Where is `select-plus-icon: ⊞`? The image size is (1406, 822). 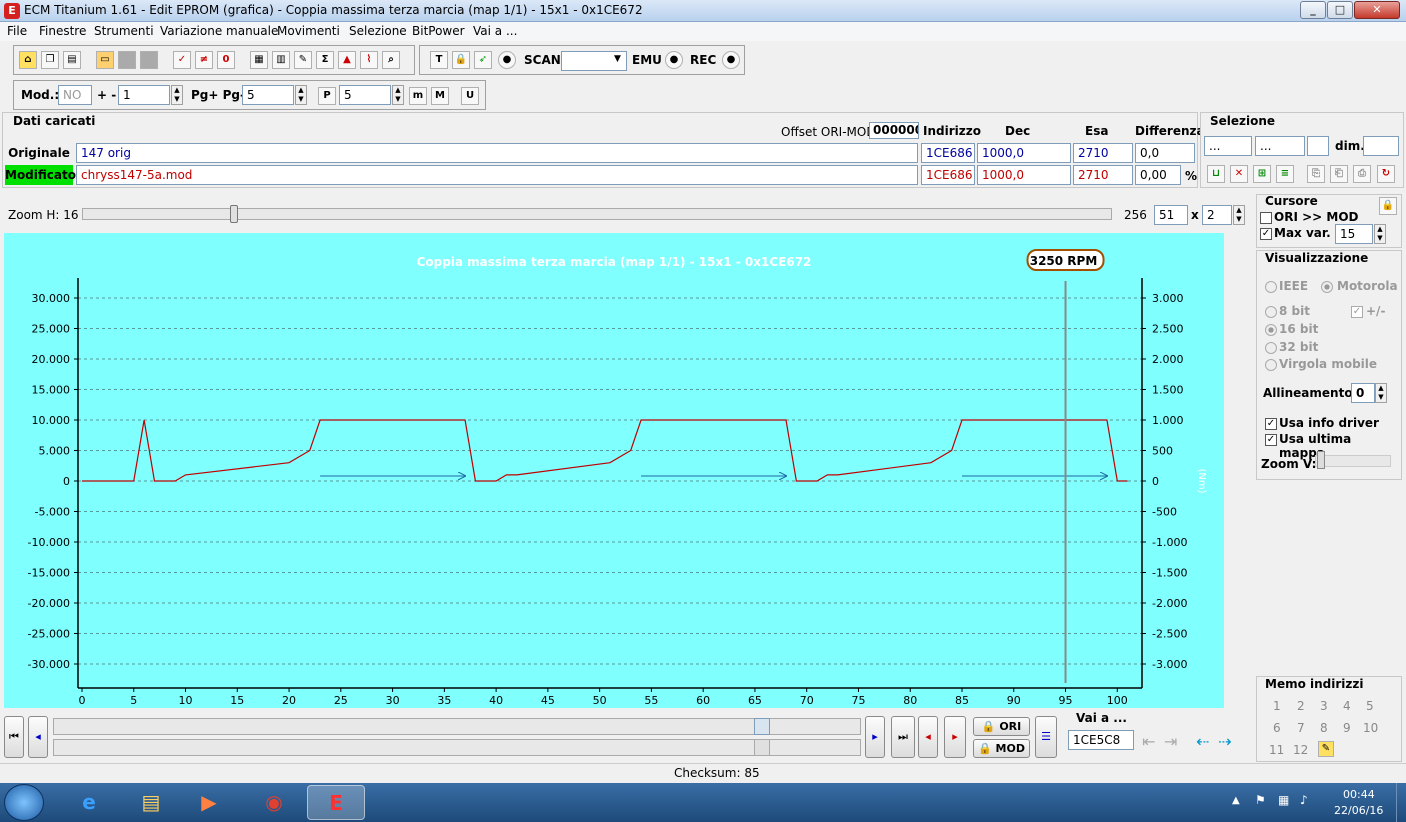 select-plus-icon: ⊞ is located at coordinates (1262, 174).